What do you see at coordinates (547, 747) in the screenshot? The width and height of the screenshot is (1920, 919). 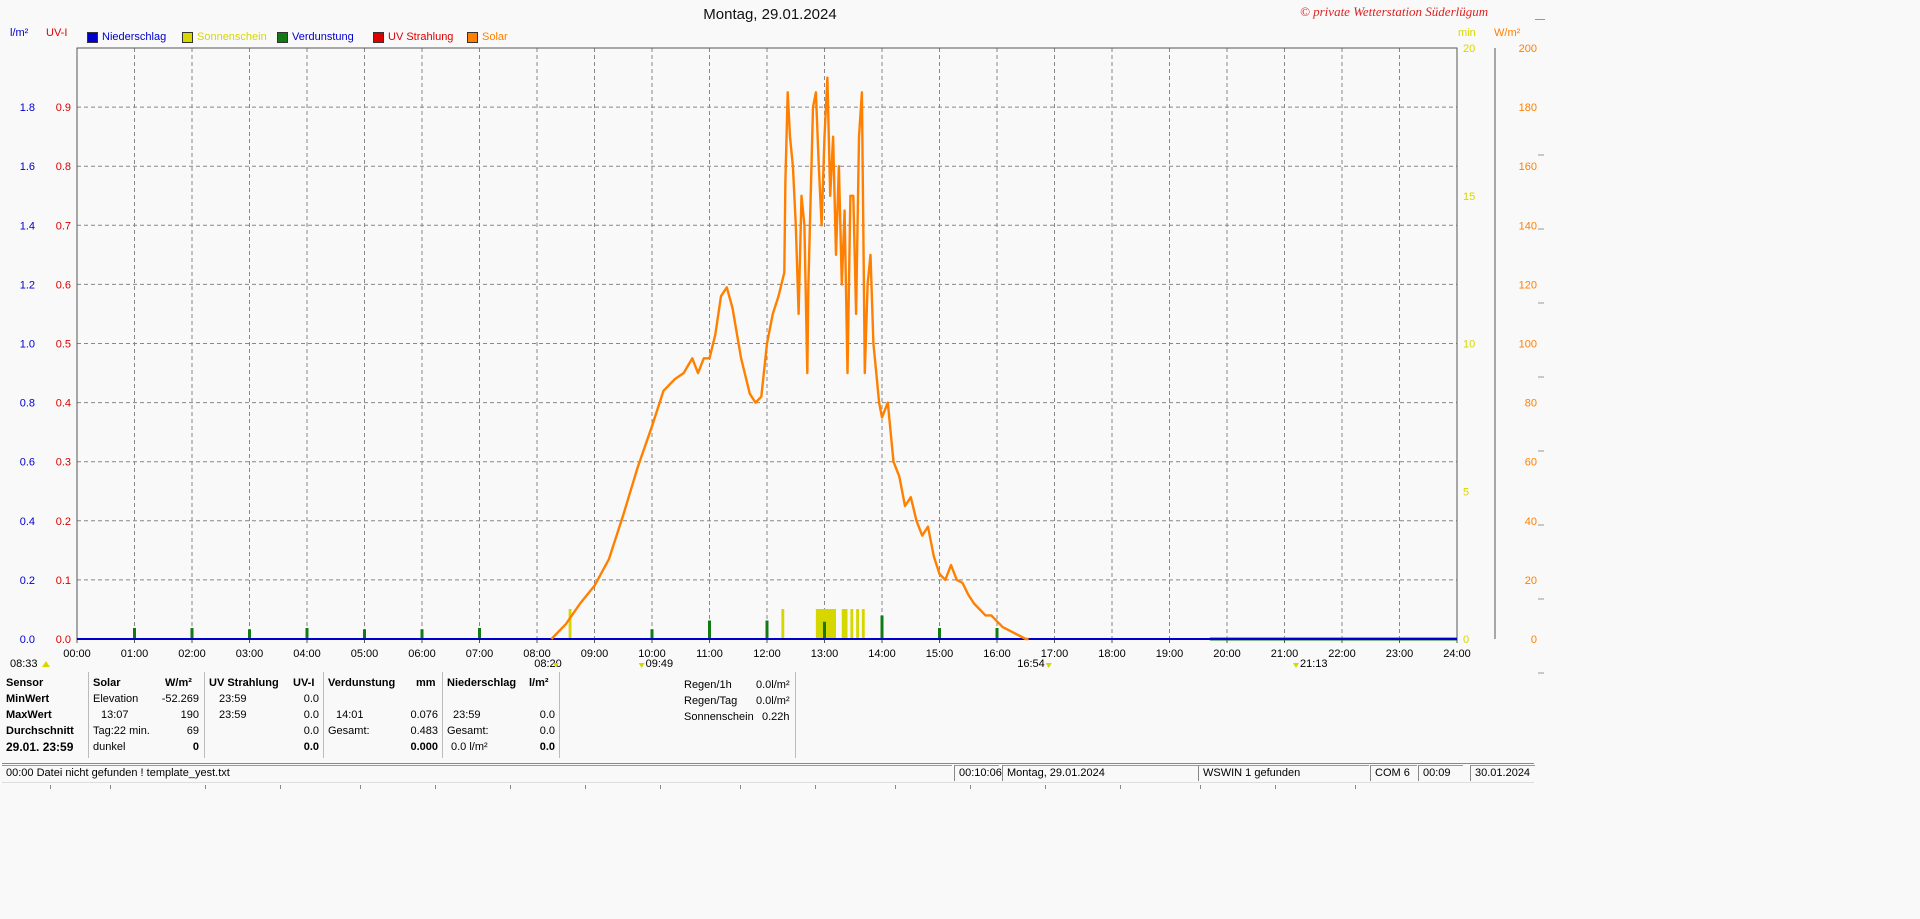 I see `rain-now-value: 0.0` at bounding box center [547, 747].